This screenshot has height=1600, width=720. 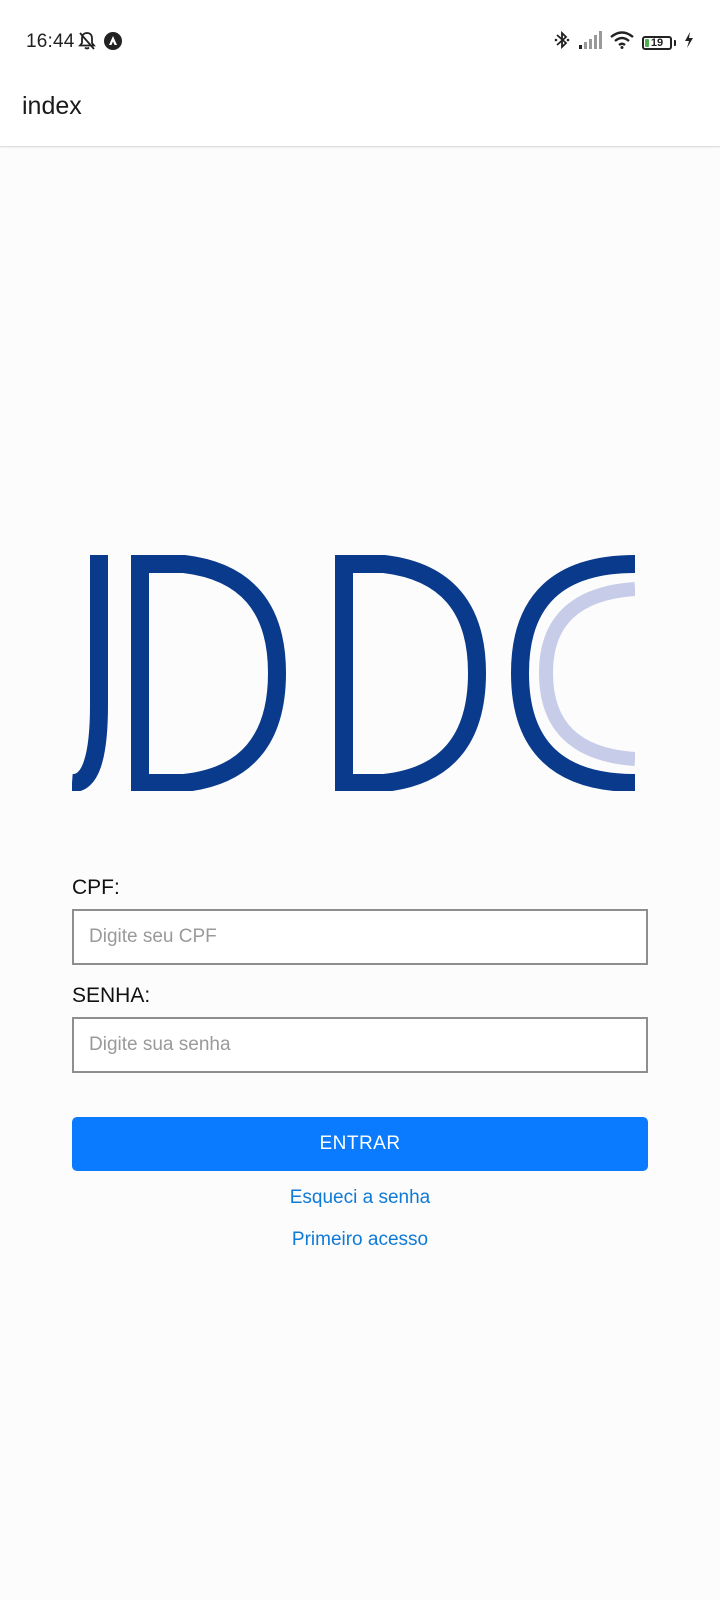 I want to click on login-button: ENTRAR, so click(x=360, y=1144).